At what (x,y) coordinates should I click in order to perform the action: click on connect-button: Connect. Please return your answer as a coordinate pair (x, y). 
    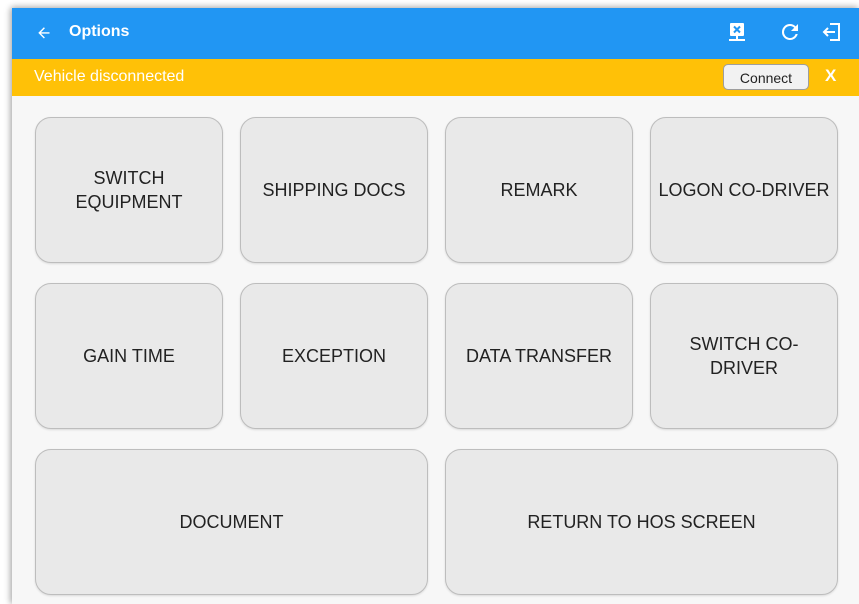
    Looking at the image, I should click on (766, 77).